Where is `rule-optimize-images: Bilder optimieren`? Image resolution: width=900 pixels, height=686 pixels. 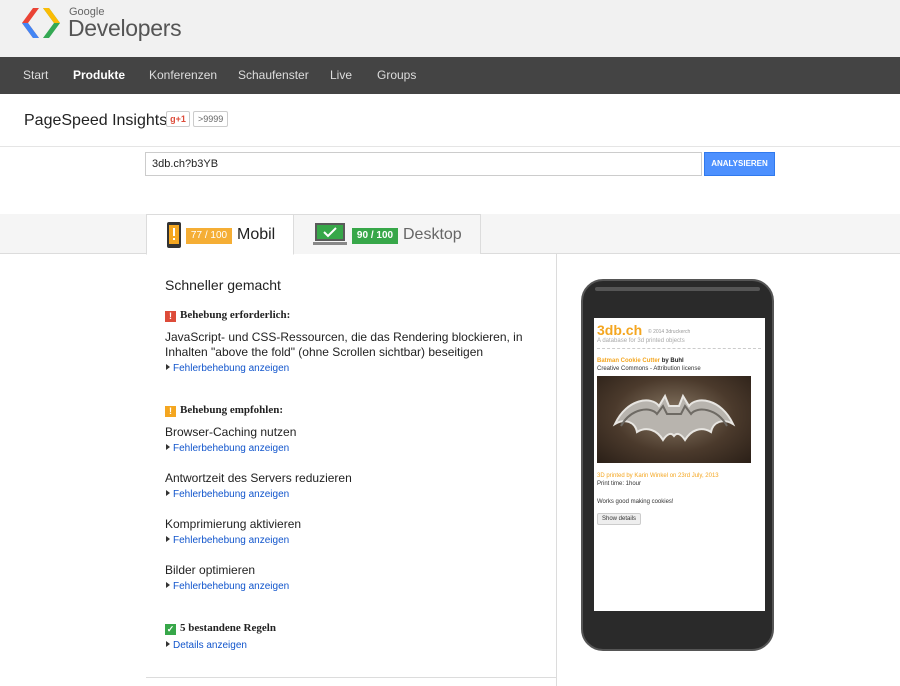
rule-optimize-images: Bilder optimieren is located at coordinates (210, 570).